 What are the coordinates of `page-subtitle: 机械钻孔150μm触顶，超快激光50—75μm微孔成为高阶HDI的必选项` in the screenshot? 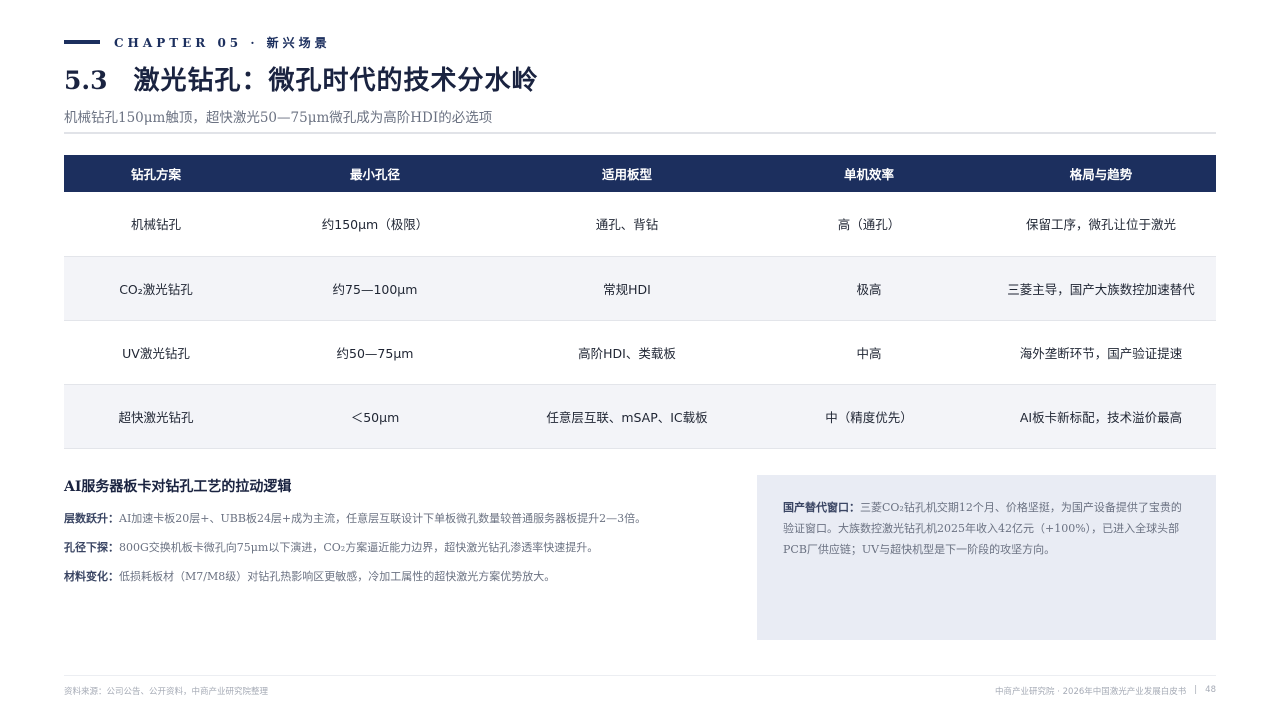 It's located at (278, 118).